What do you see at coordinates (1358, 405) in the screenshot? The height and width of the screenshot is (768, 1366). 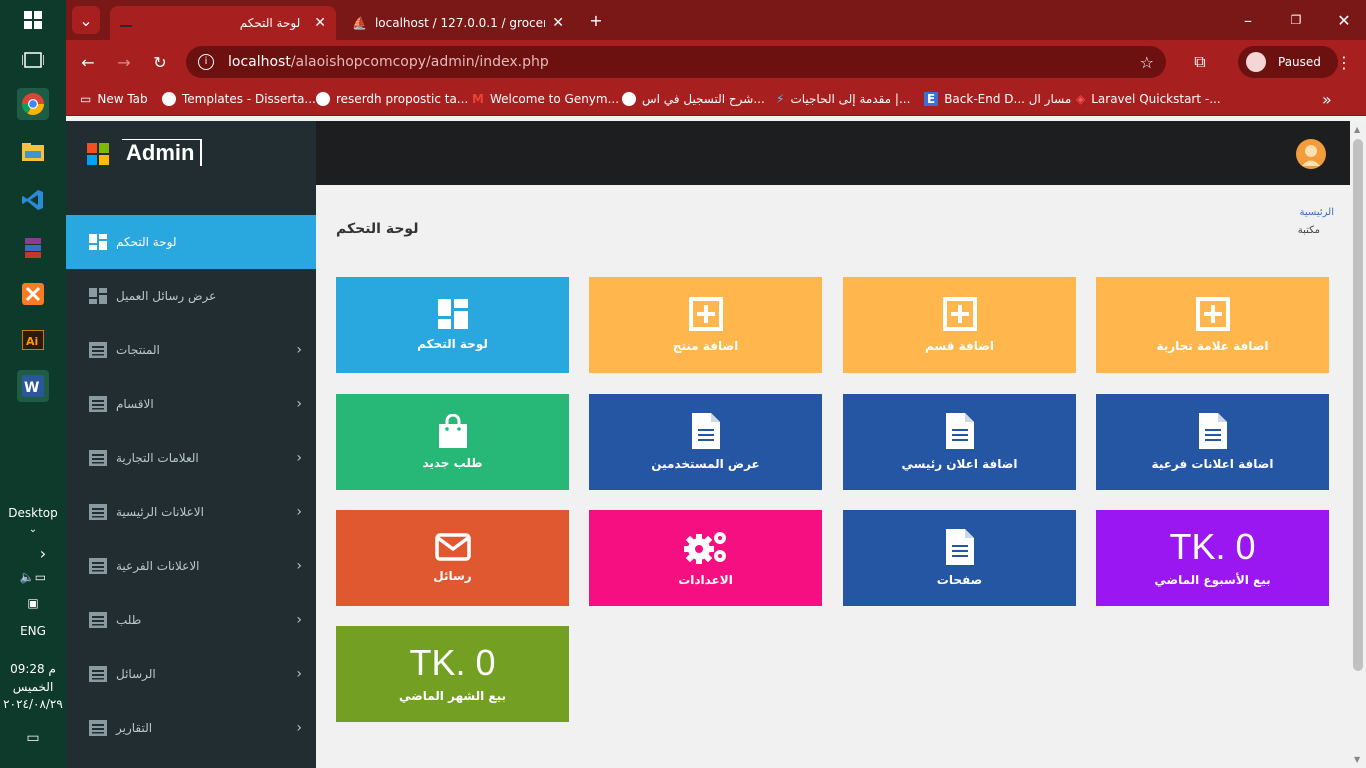 I see `scrollbar-thumb` at bounding box center [1358, 405].